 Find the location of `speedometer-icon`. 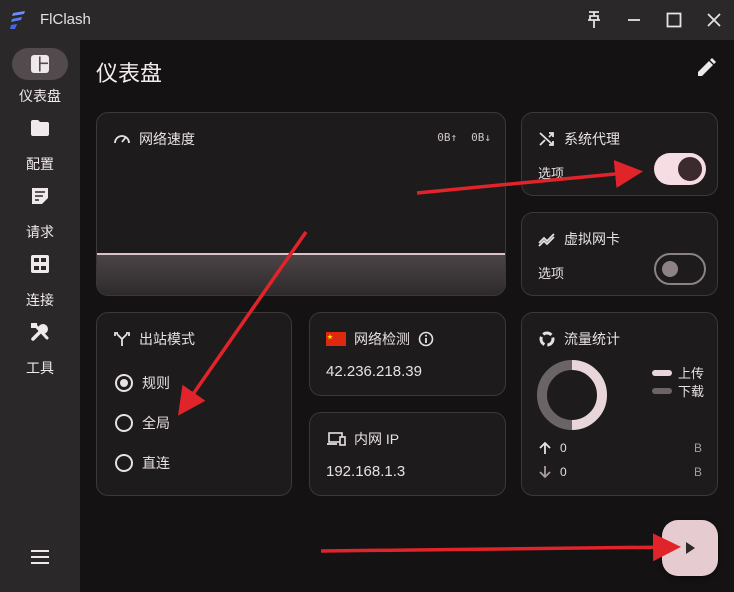

speedometer-icon is located at coordinates (122, 139).